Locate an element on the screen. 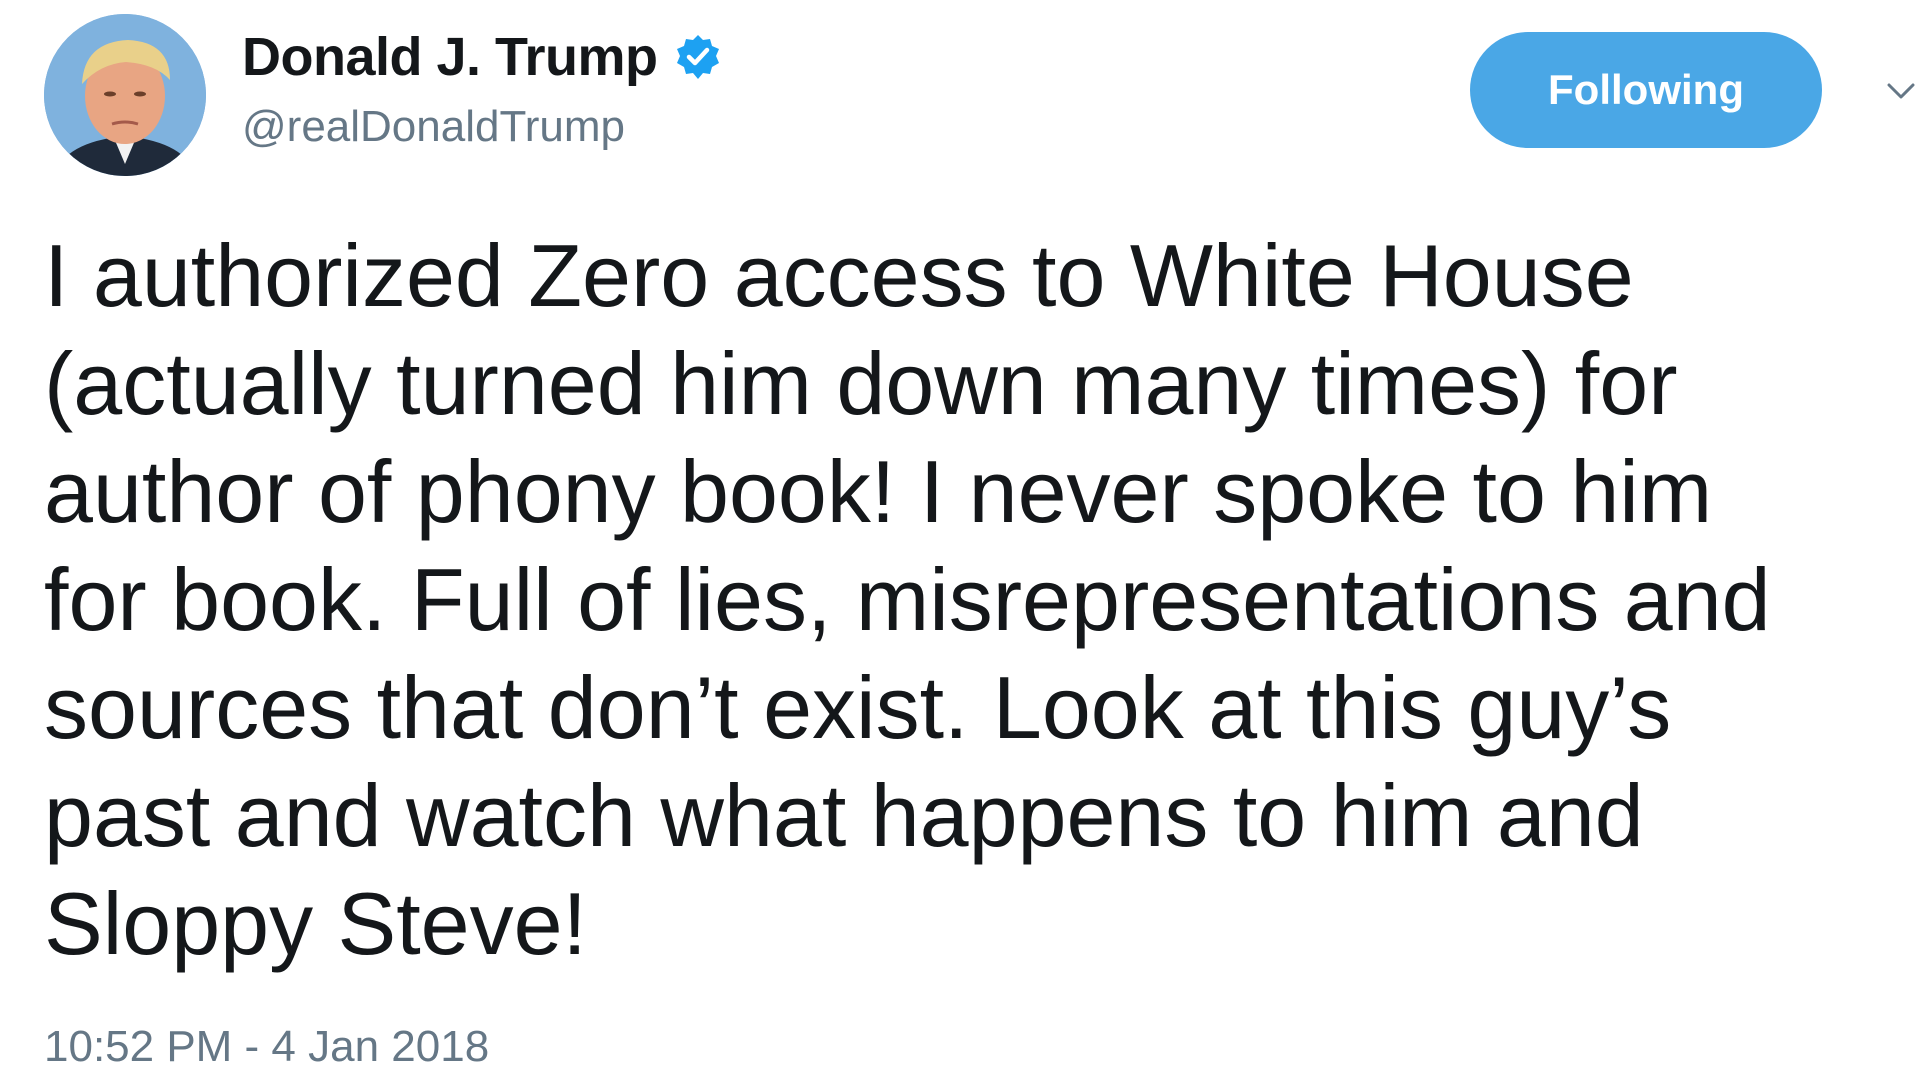 This screenshot has height=1080, width=1920. author-block: Donald J. Trump @realDonaldTrump is located at coordinates (482, 88).